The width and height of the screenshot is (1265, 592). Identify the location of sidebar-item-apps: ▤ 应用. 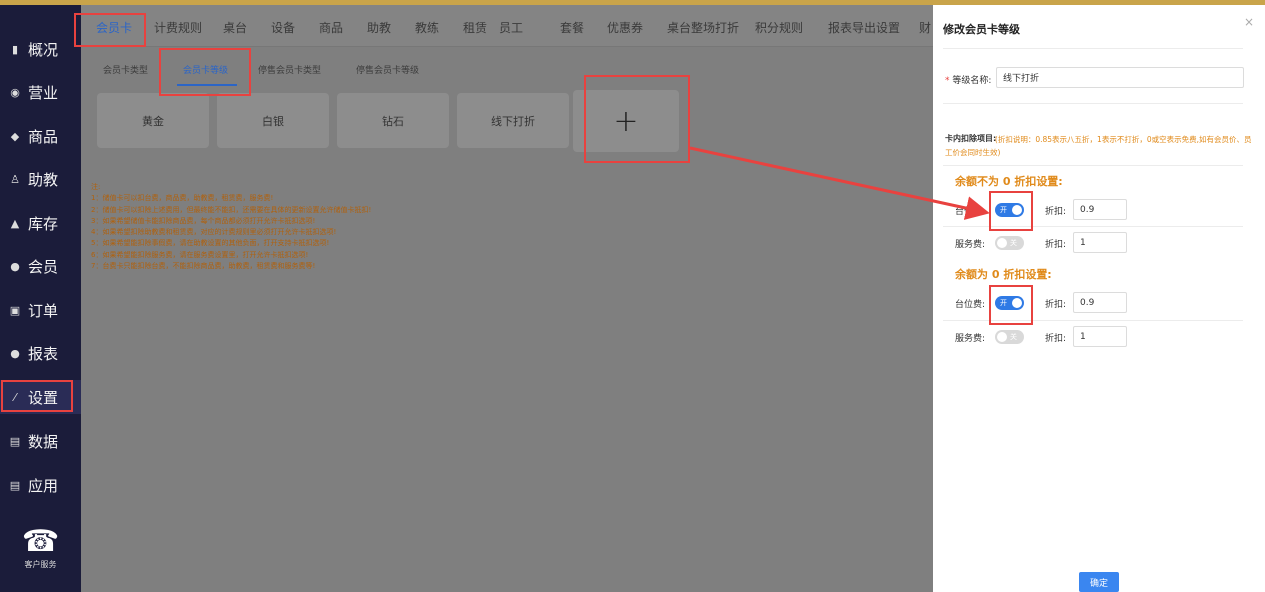
(40, 485).